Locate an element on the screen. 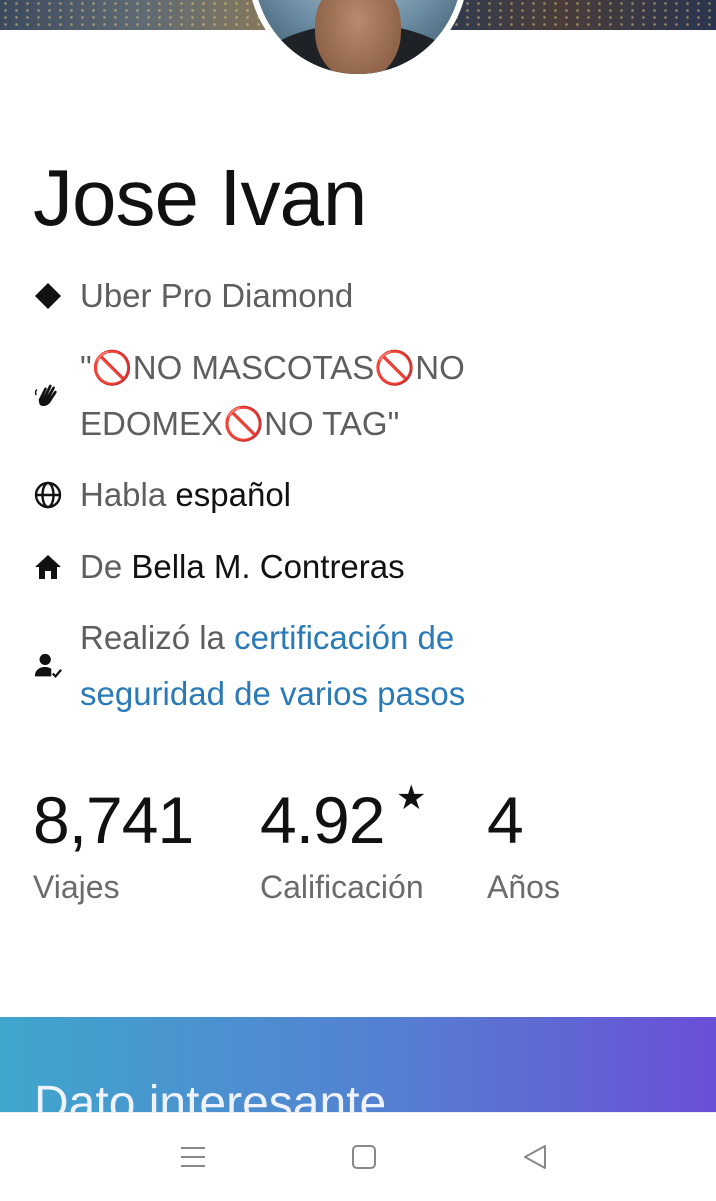 The image size is (716, 1201). driver-note-line-1: "🚫NO MASCOTAS🚫NO is located at coordinates (272, 367).